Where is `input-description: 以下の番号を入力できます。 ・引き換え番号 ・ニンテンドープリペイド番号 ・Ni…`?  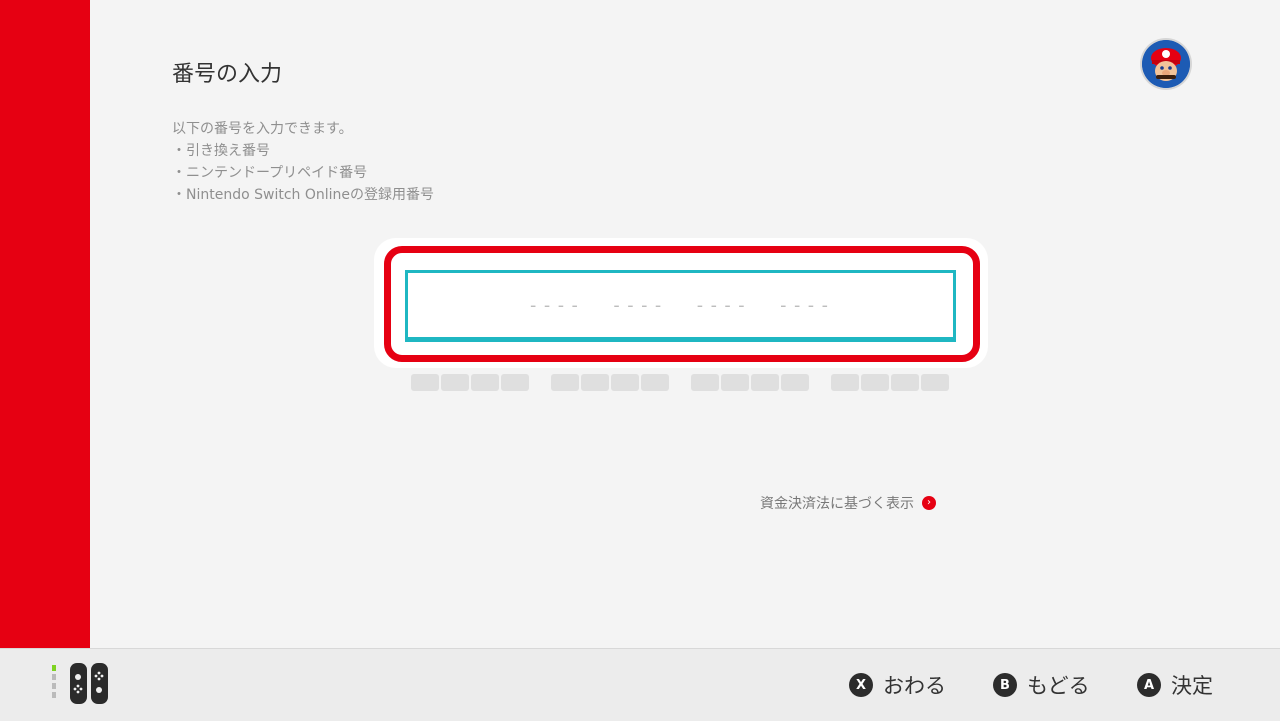
input-description: 以下の番号を入力できます。 ・引き換え番号 ・ニンテンドープリペイド番号 ・Ni… is located at coordinates (303, 162).